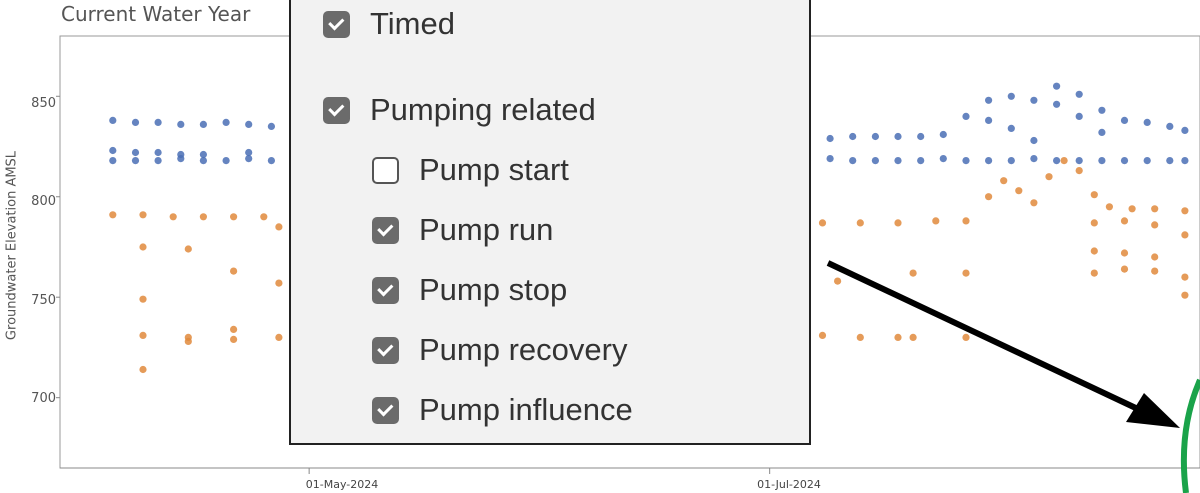 This screenshot has width=1200, height=493. What do you see at coordinates (523, 349) in the screenshot?
I see `option-label: Pump recovery` at bounding box center [523, 349].